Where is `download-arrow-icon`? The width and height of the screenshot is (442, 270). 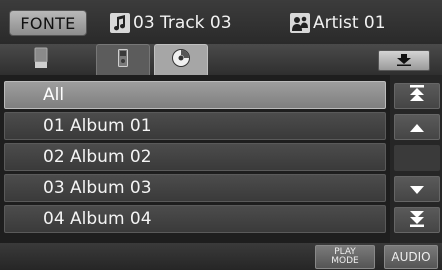
download-arrow-icon is located at coordinates (404, 60).